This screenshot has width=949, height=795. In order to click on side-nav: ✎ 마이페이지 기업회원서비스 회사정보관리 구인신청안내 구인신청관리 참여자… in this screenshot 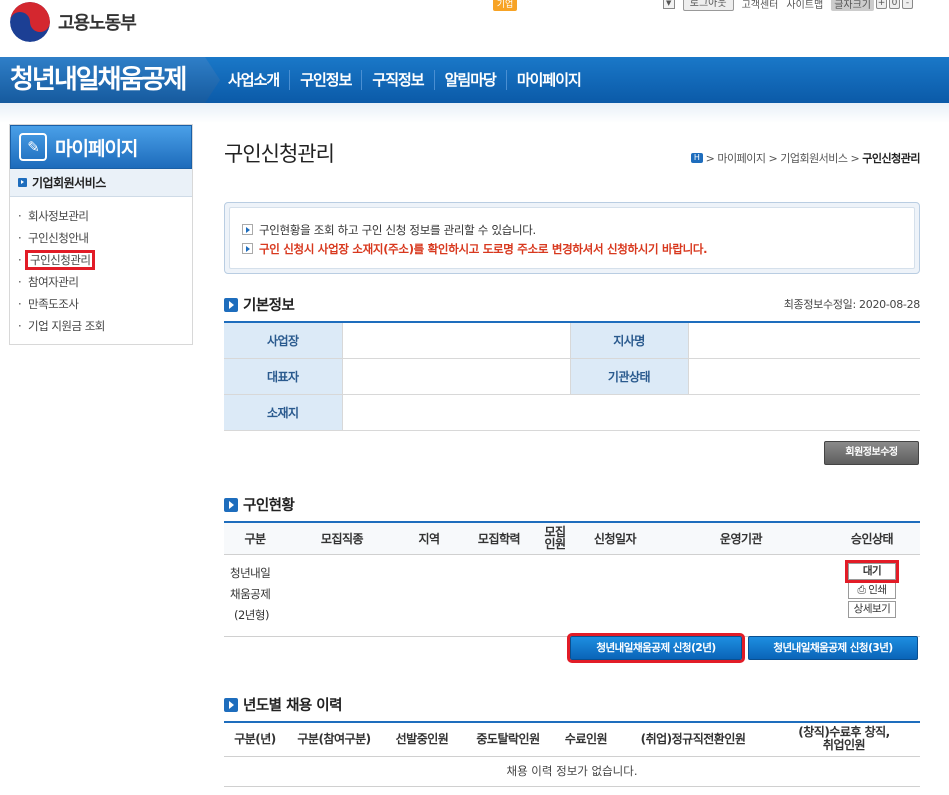, I will do `click(101, 234)`.